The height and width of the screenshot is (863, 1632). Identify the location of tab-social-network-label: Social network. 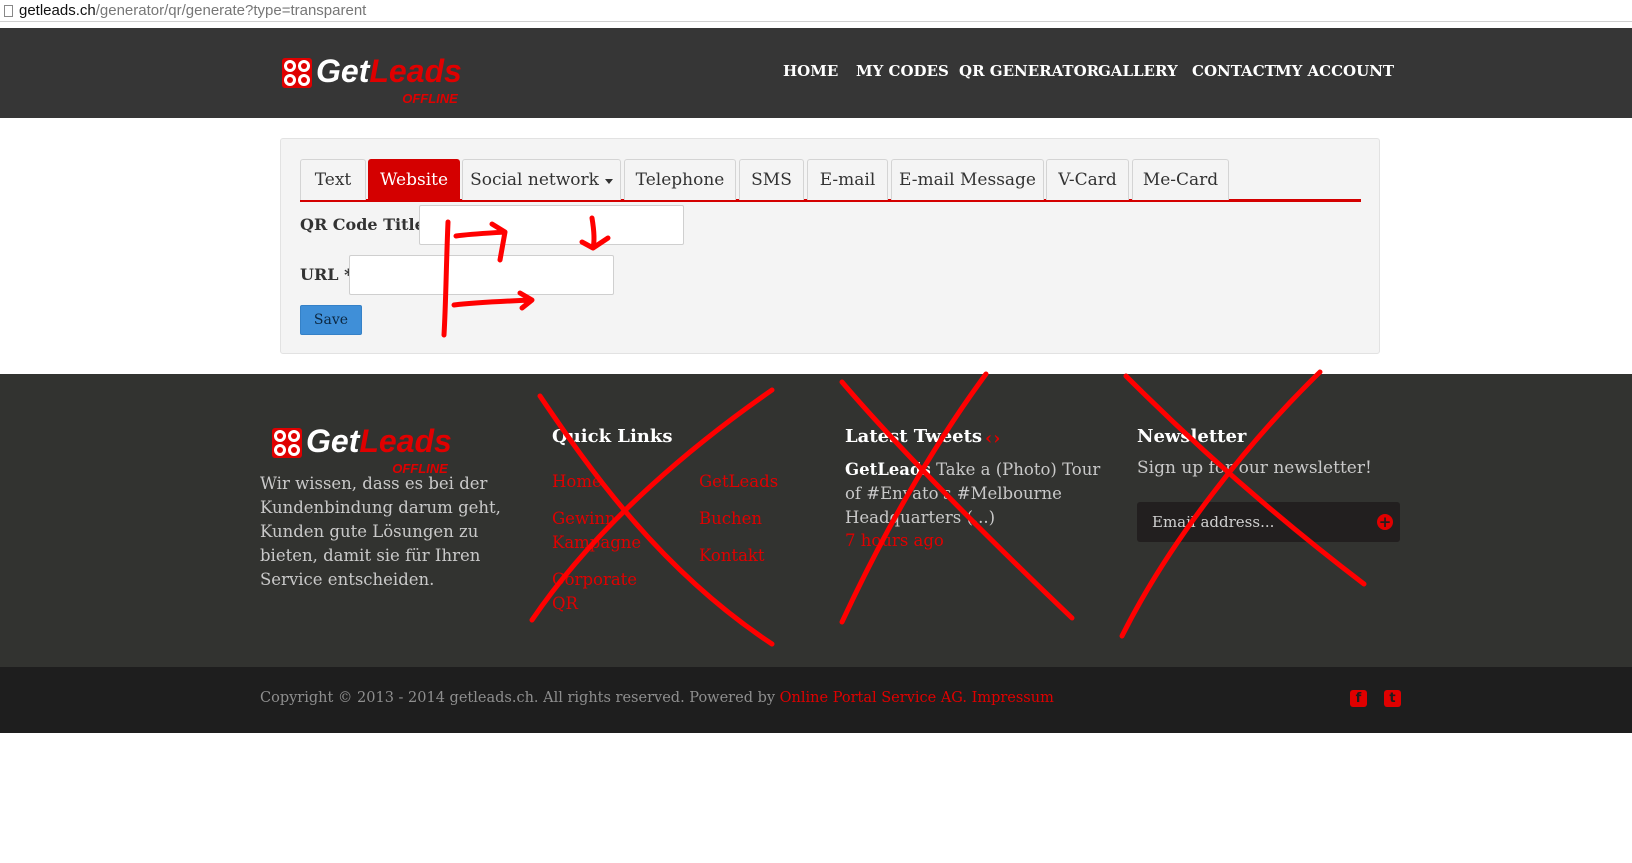
(534, 180).